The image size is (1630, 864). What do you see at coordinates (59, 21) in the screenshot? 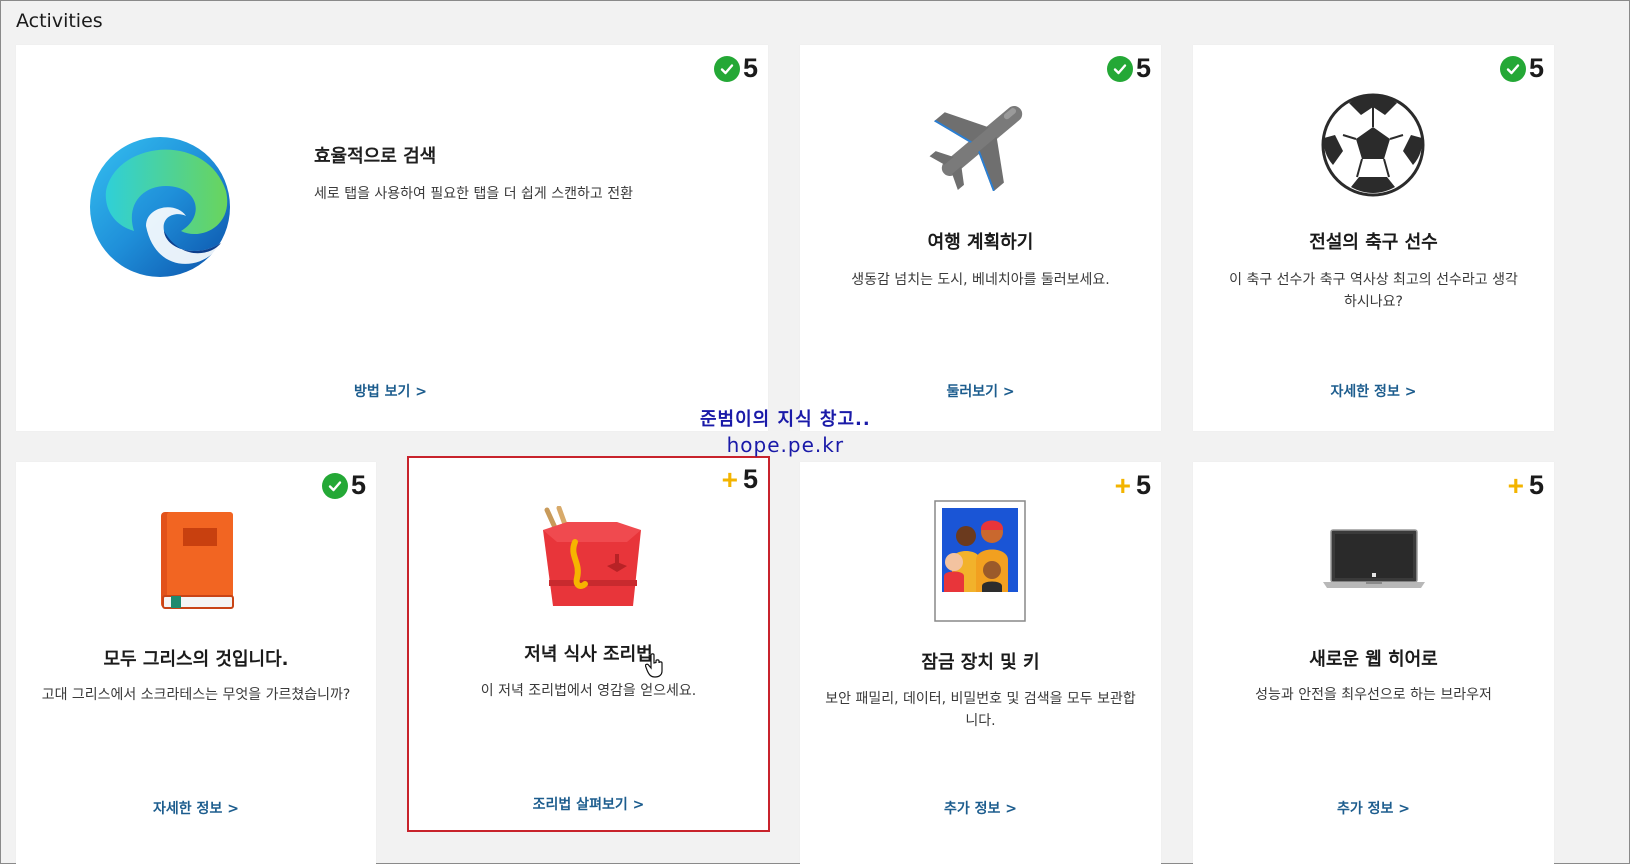
I see `section-title: Activities` at bounding box center [59, 21].